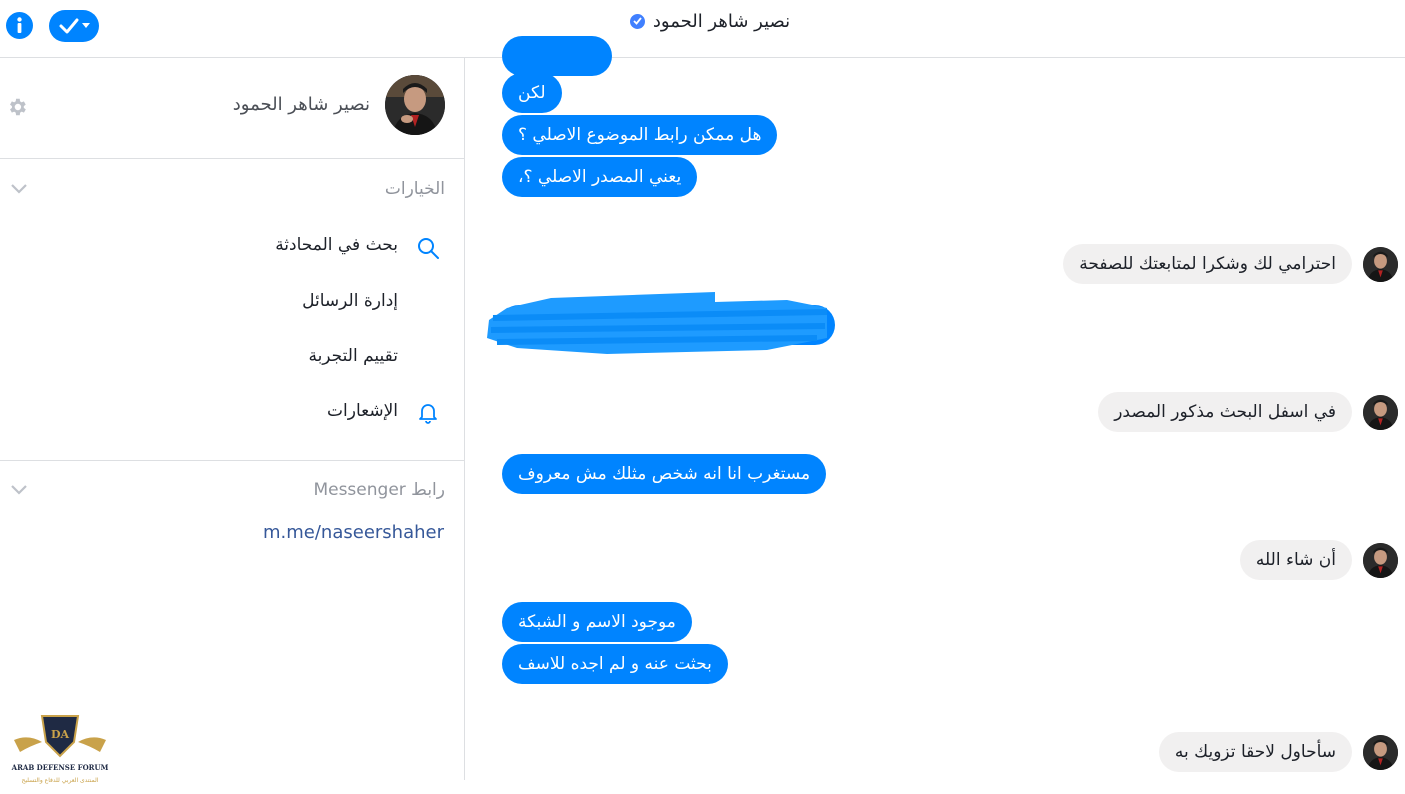 This screenshot has height=794, width=1405. I want to click on message-bubble: سأحاول لاحقا تزويك به, so click(1255, 752).